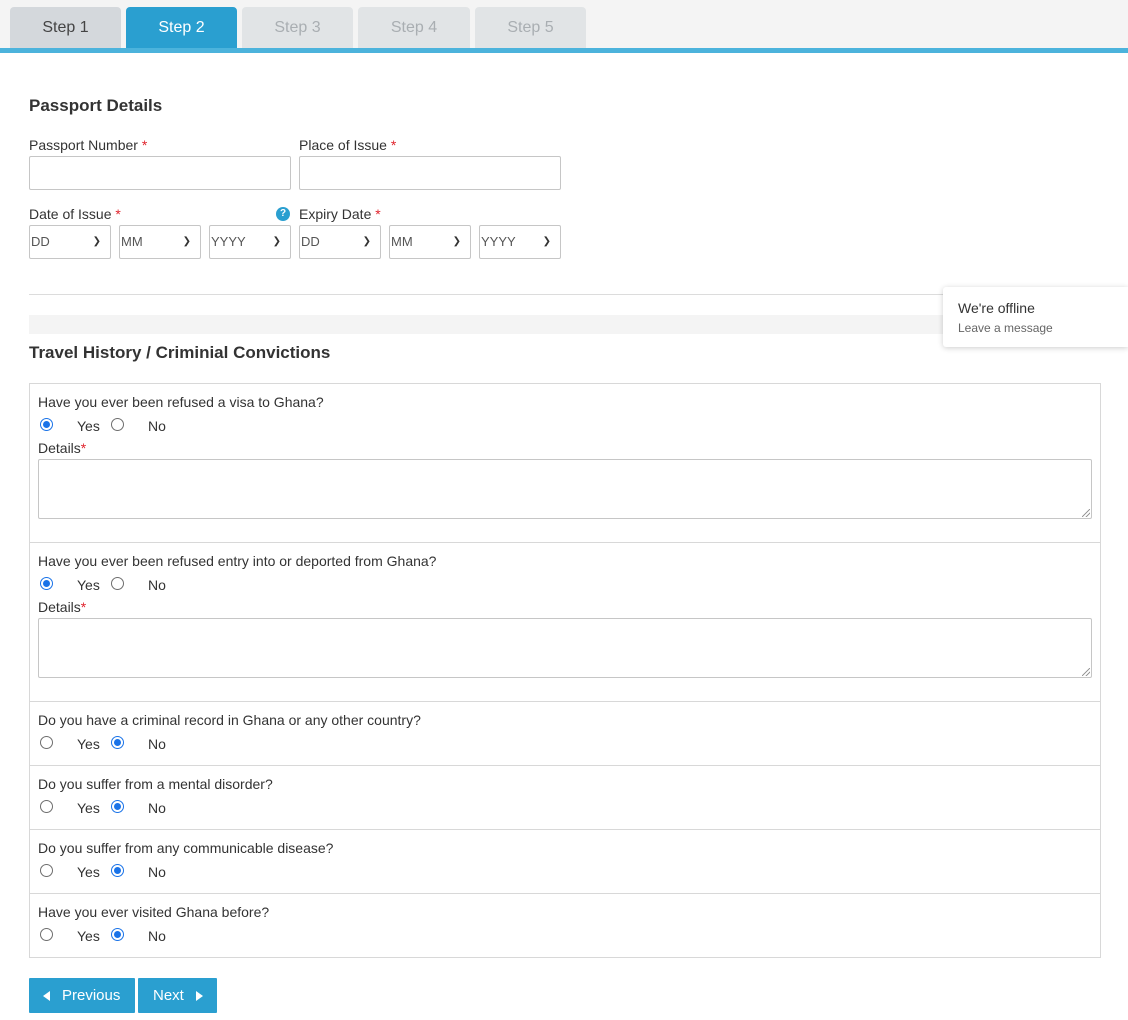  What do you see at coordinates (430, 173) in the screenshot?
I see `place-of-issue-input` at bounding box center [430, 173].